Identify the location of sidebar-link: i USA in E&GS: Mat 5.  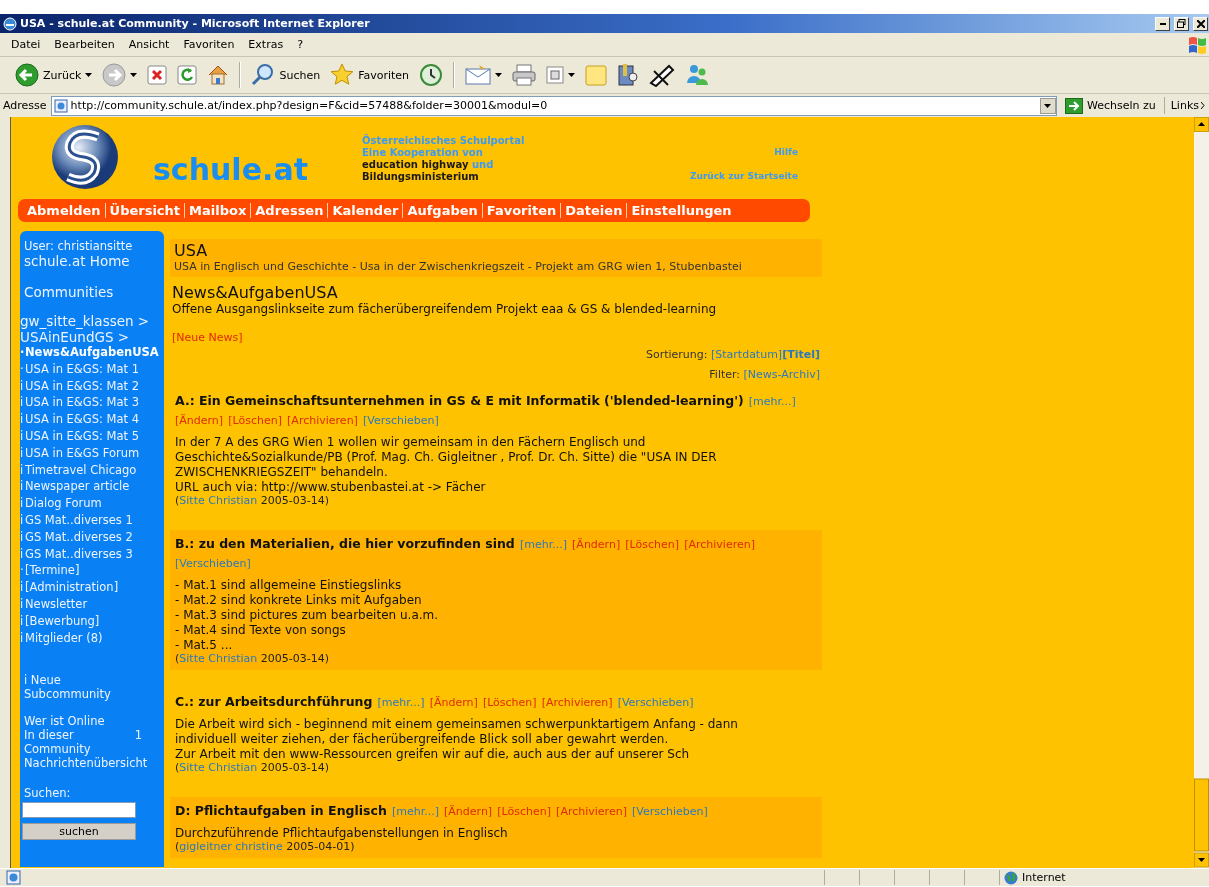
(92, 436).